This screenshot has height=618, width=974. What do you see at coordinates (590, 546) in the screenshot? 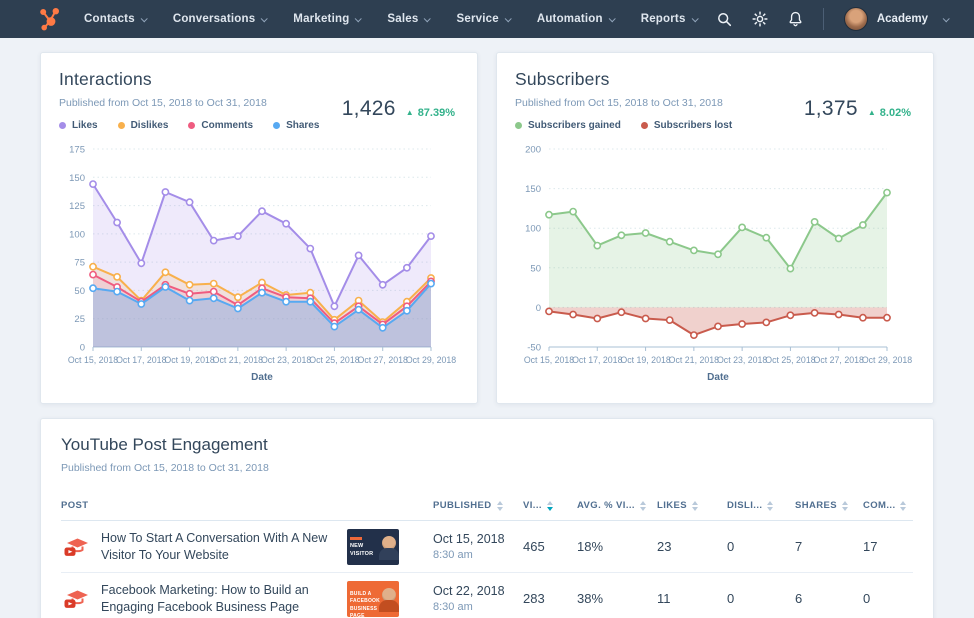
I see `avg-pct-viewed-cell: 18%` at bounding box center [590, 546].